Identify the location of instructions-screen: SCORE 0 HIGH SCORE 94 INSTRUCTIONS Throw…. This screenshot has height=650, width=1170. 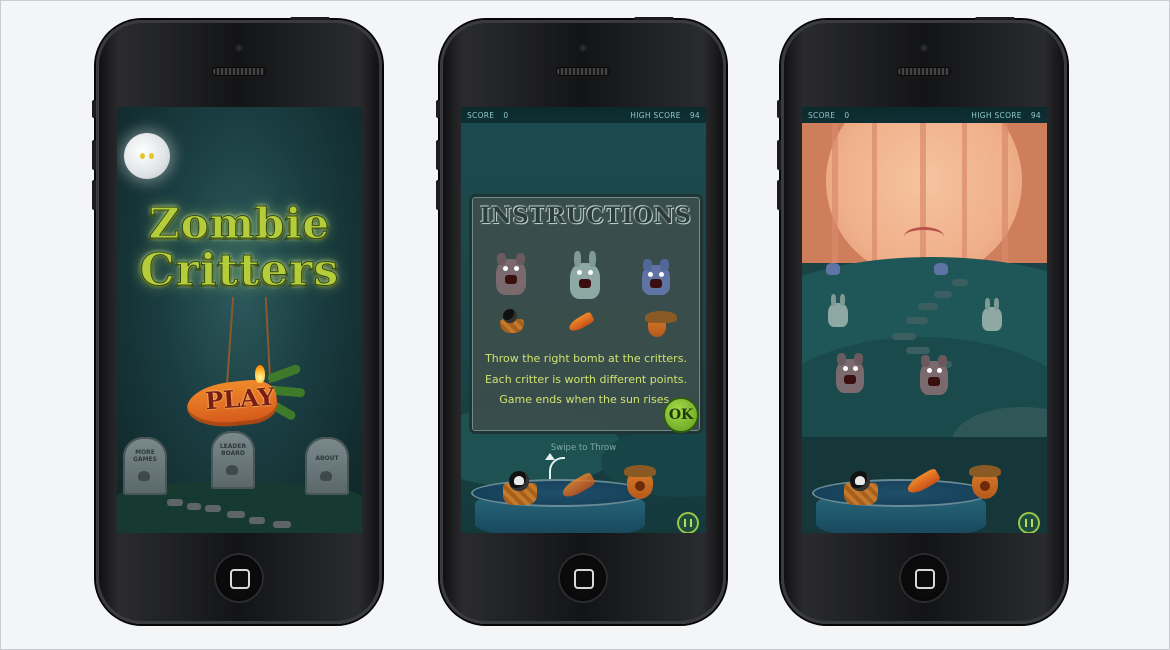
(583, 320).